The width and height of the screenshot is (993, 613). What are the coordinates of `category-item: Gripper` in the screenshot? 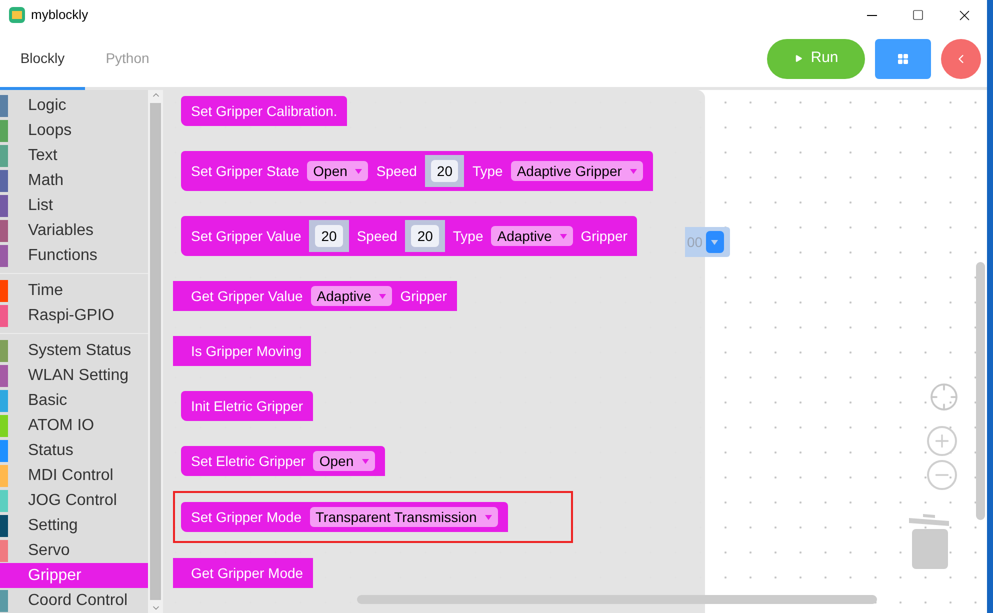 It's located at (74, 575).